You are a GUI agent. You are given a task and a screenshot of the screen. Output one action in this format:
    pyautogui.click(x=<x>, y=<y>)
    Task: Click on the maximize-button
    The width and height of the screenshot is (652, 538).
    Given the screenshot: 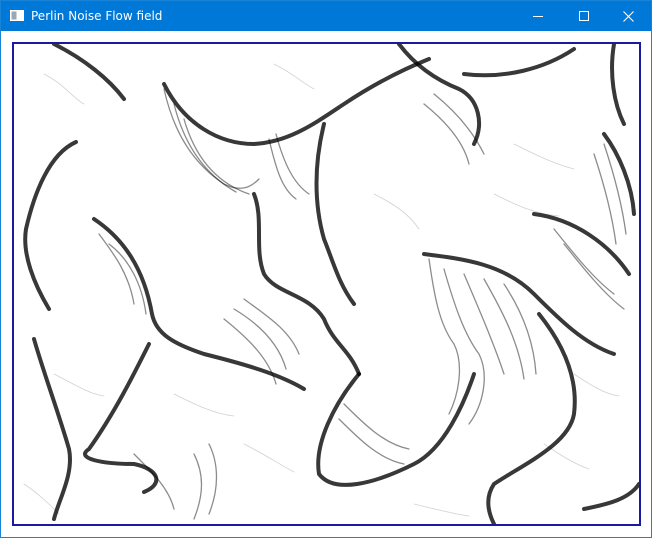 What is the action you would take?
    pyautogui.click(x=584, y=16)
    